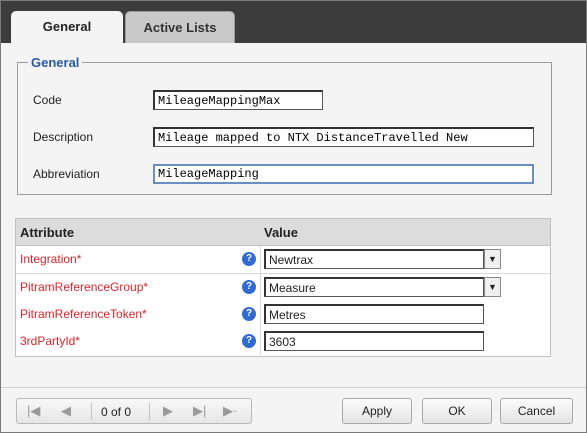 This screenshot has width=587, height=433. Describe the element at coordinates (374, 259) in the screenshot. I see `integration-select: Newtrax` at that location.